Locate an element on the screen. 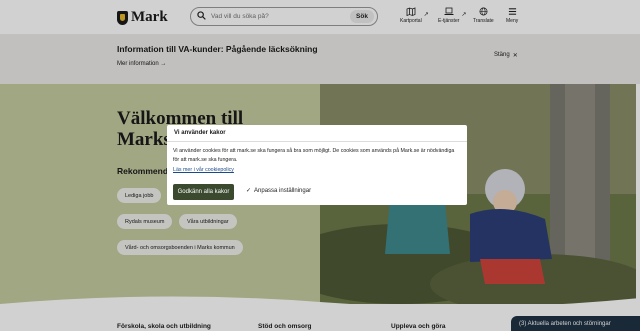 This screenshot has width=640, height=331. cookie-dialog-title: Vi använder kakor is located at coordinates (200, 133).